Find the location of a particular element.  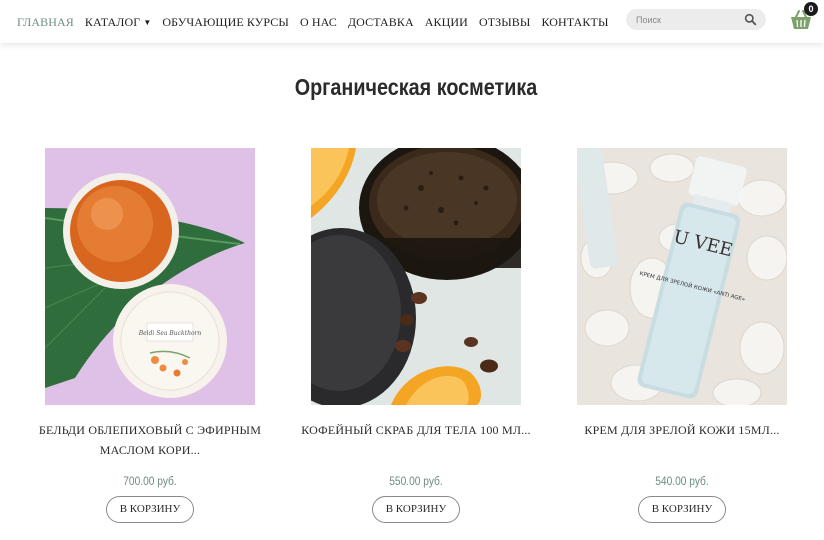

nav-item-courses: ОБУЧАЮЩИЕ КУРСЫ is located at coordinates (225, 22).